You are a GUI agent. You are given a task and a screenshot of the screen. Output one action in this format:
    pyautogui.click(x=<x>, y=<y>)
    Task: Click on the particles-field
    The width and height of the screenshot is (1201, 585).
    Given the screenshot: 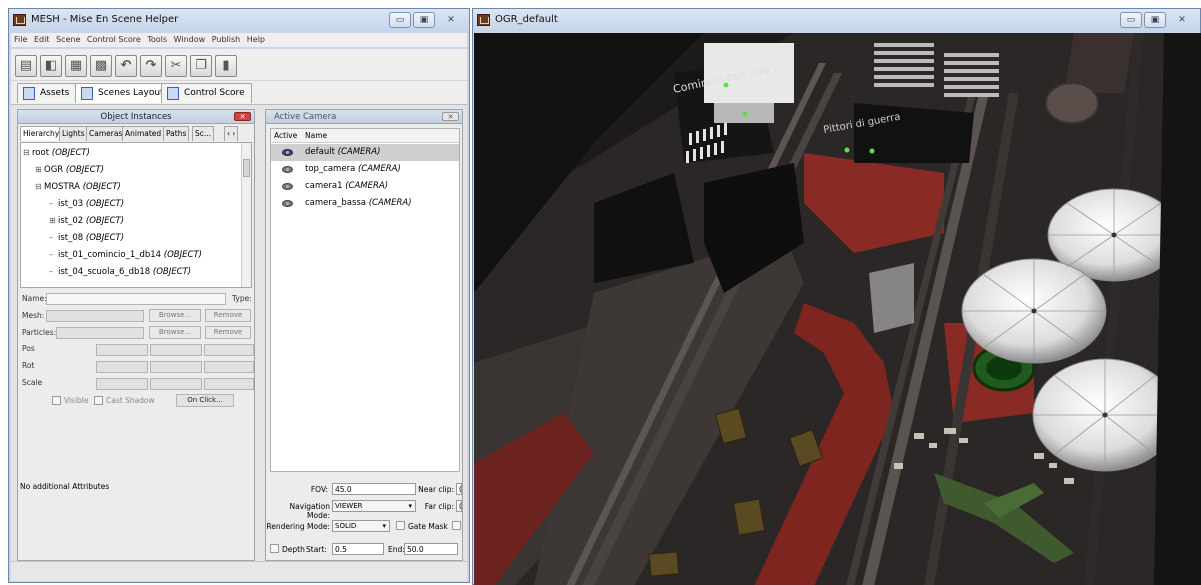 What is the action you would take?
    pyautogui.click(x=100, y=333)
    